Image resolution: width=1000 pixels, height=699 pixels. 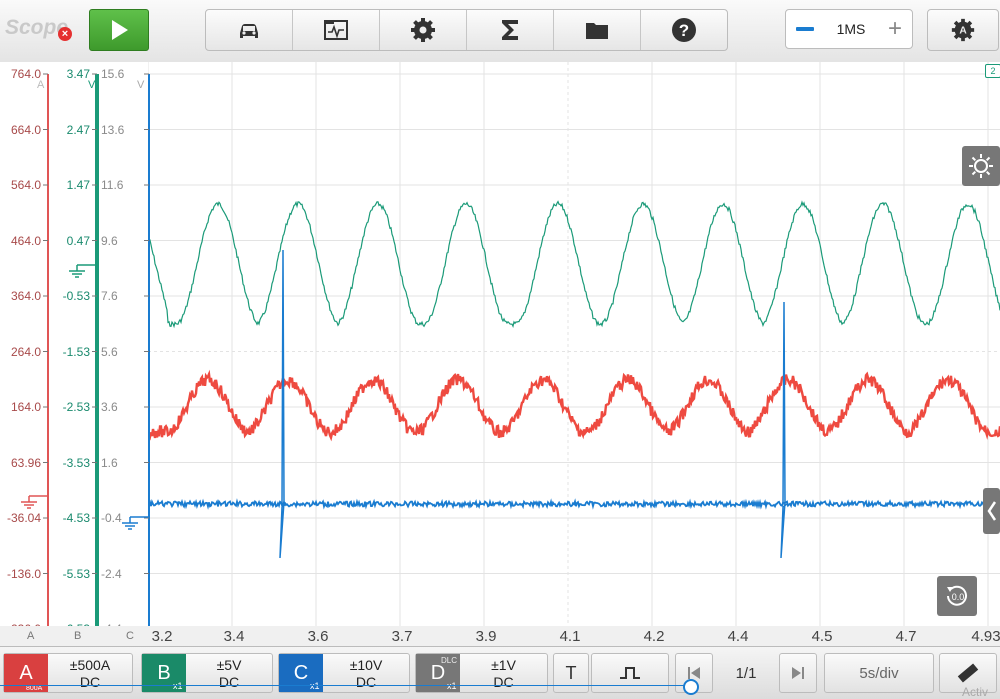 What do you see at coordinates (25, 129) in the screenshot?
I see `axis-a-tick: 664.0` at bounding box center [25, 129].